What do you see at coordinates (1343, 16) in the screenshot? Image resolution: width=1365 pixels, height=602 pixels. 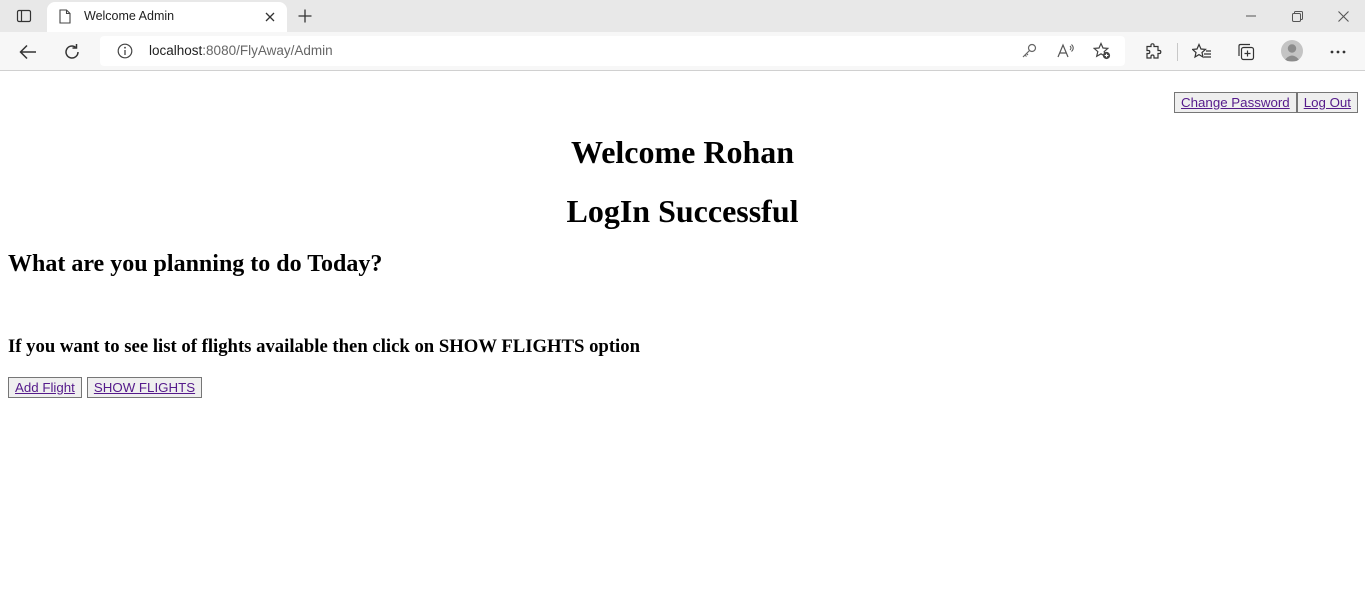 I see `window-close-icon` at bounding box center [1343, 16].